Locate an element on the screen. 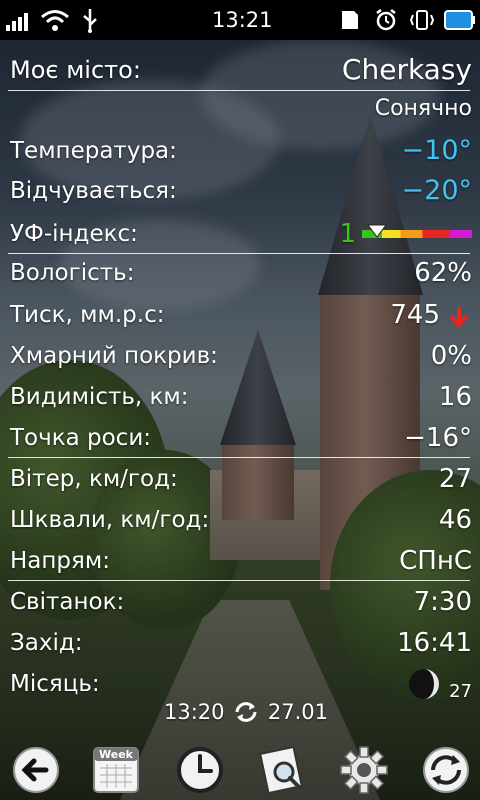 The height and width of the screenshot is (800, 480). last-updated: 13:20 27.01 is located at coordinates (246, 712).